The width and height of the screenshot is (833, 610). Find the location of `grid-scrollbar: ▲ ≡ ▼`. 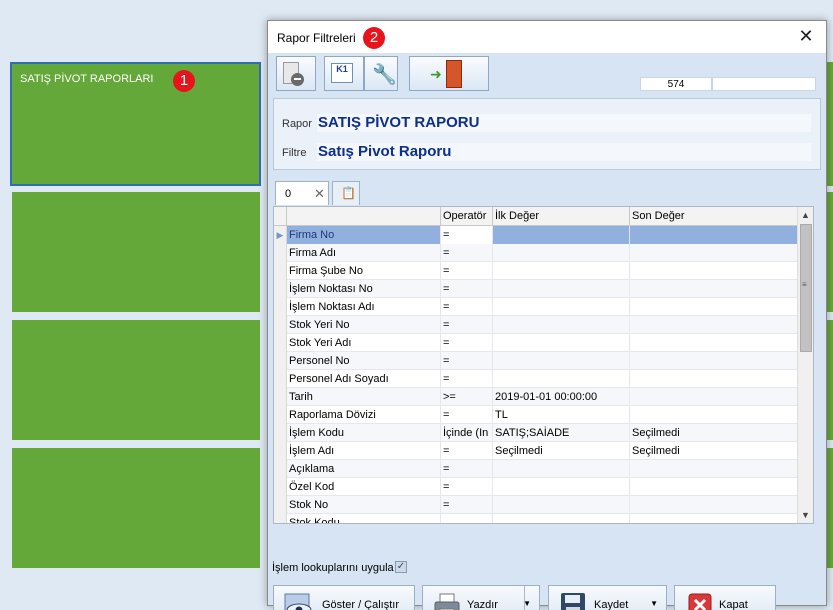

grid-scrollbar: ▲ ≡ ▼ is located at coordinates (805, 365).